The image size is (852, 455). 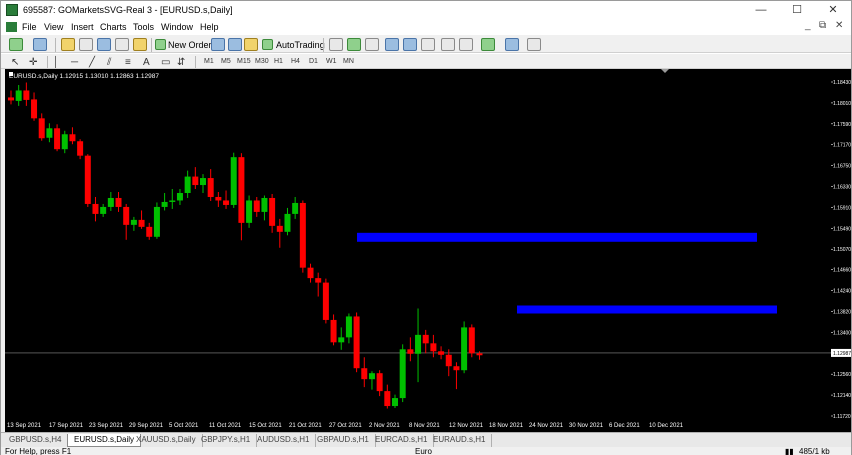 I want to click on data-window-icon, so click(x=86, y=44).